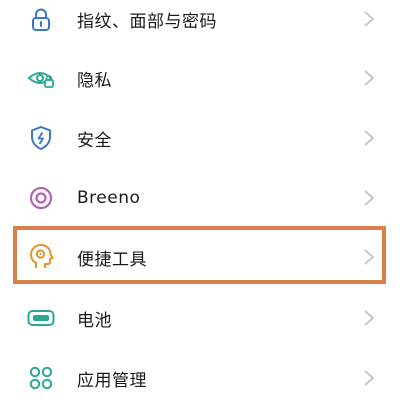 The height and width of the screenshot is (403, 400). I want to click on app-grid-icon, so click(41, 378).